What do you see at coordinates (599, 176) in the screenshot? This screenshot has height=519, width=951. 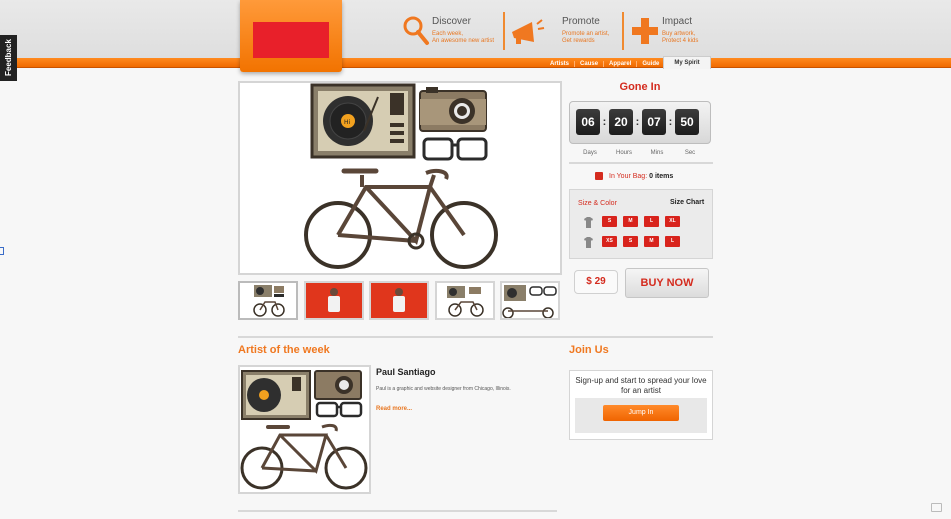 I see `shopping-bag-icon` at bounding box center [599, 176].